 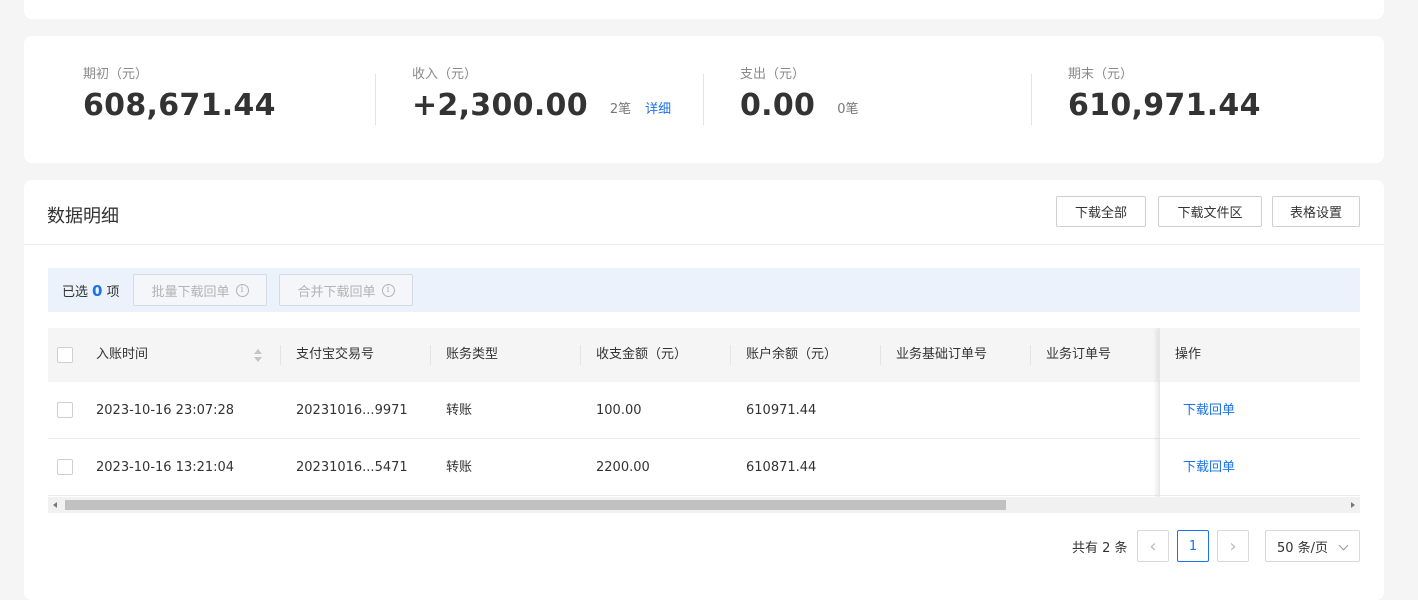 I want to click on column-header-order: 业务订单号, so click(x=1079, y=354).